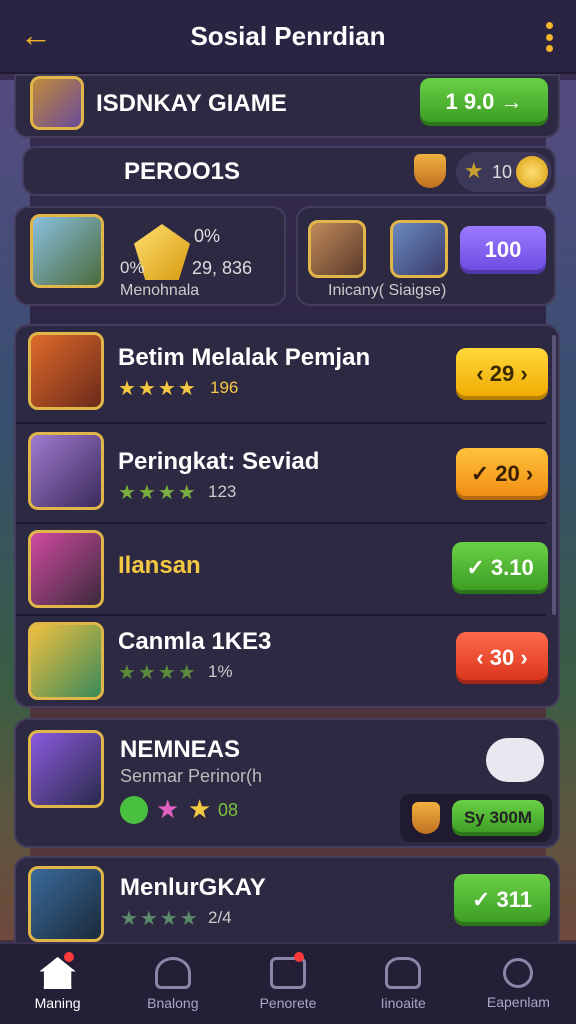 This screenshot has height=1024, width=576. What do you see at coordinates (134, 810) in the screenshot?
I see `gem-icon` at bounding box center [134, 810].